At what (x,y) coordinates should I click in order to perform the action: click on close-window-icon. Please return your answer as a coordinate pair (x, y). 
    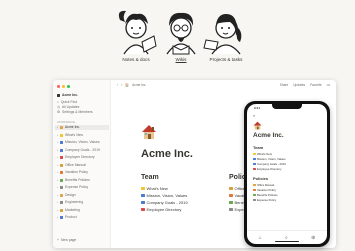
    Looking at the image, I should click on (58, 86).